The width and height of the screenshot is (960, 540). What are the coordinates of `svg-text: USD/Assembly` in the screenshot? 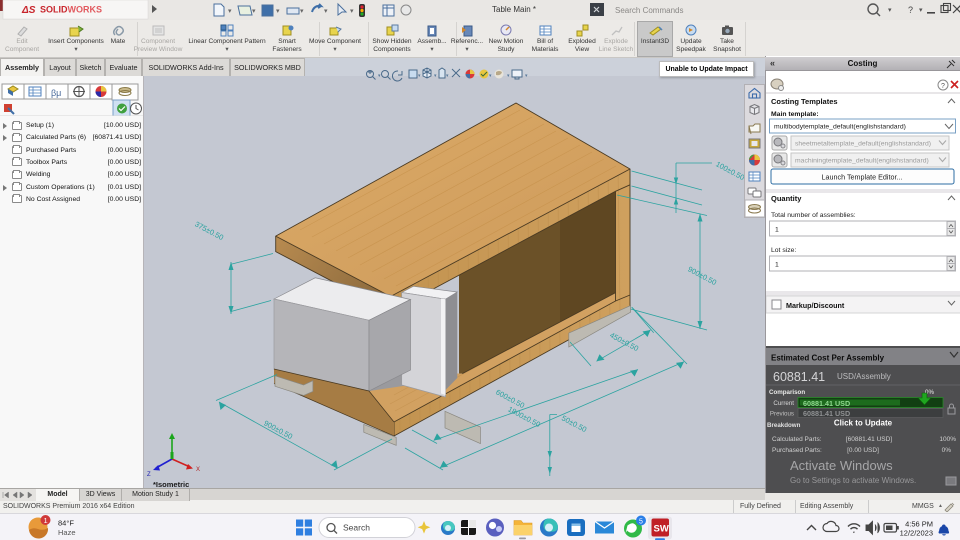 It's located at (864, 376).